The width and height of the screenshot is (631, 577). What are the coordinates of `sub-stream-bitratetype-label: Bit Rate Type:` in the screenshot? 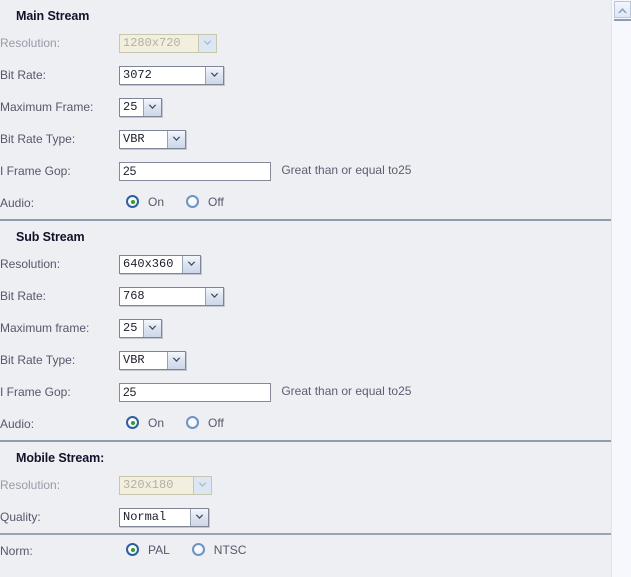 It's located at (38, 360).